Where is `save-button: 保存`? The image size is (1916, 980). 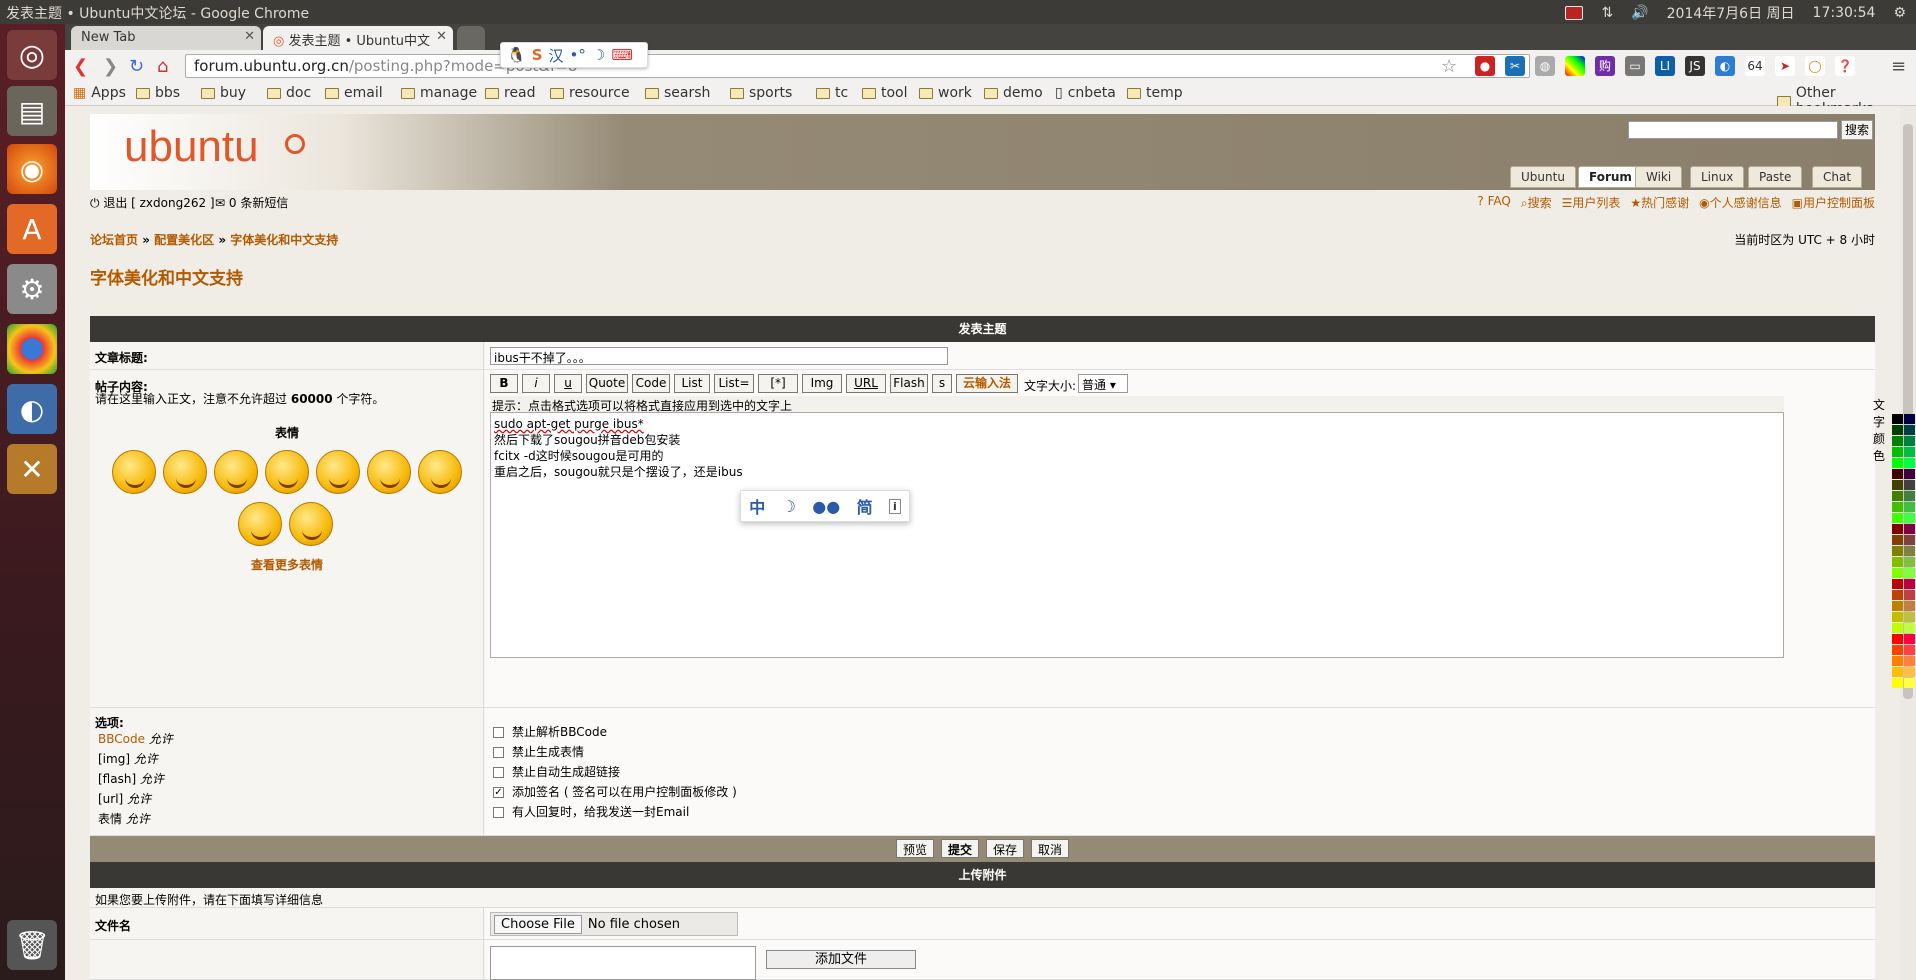 save-button: 保存 is located at coordinates (1005, 848).